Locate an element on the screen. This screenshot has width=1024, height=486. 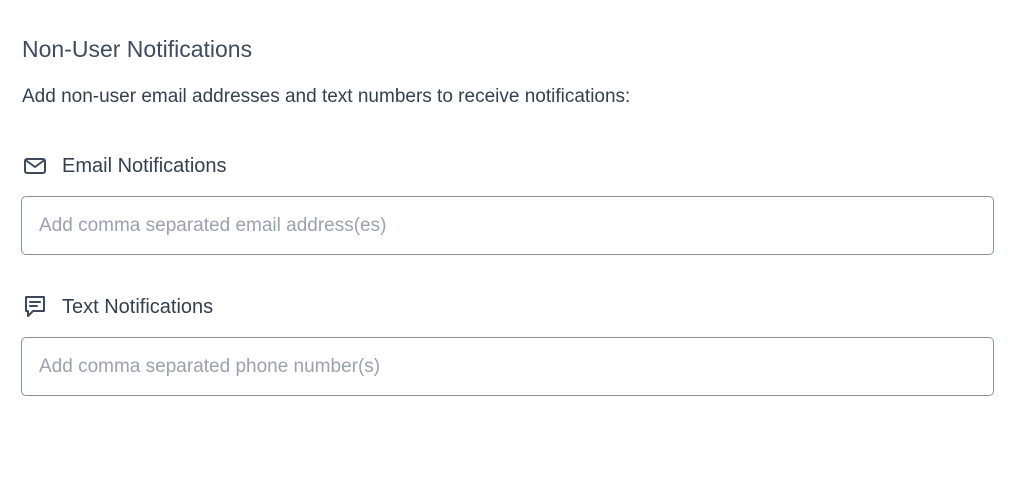
text-notifications-label: Text Notifications is located at coordinates (138, 307).